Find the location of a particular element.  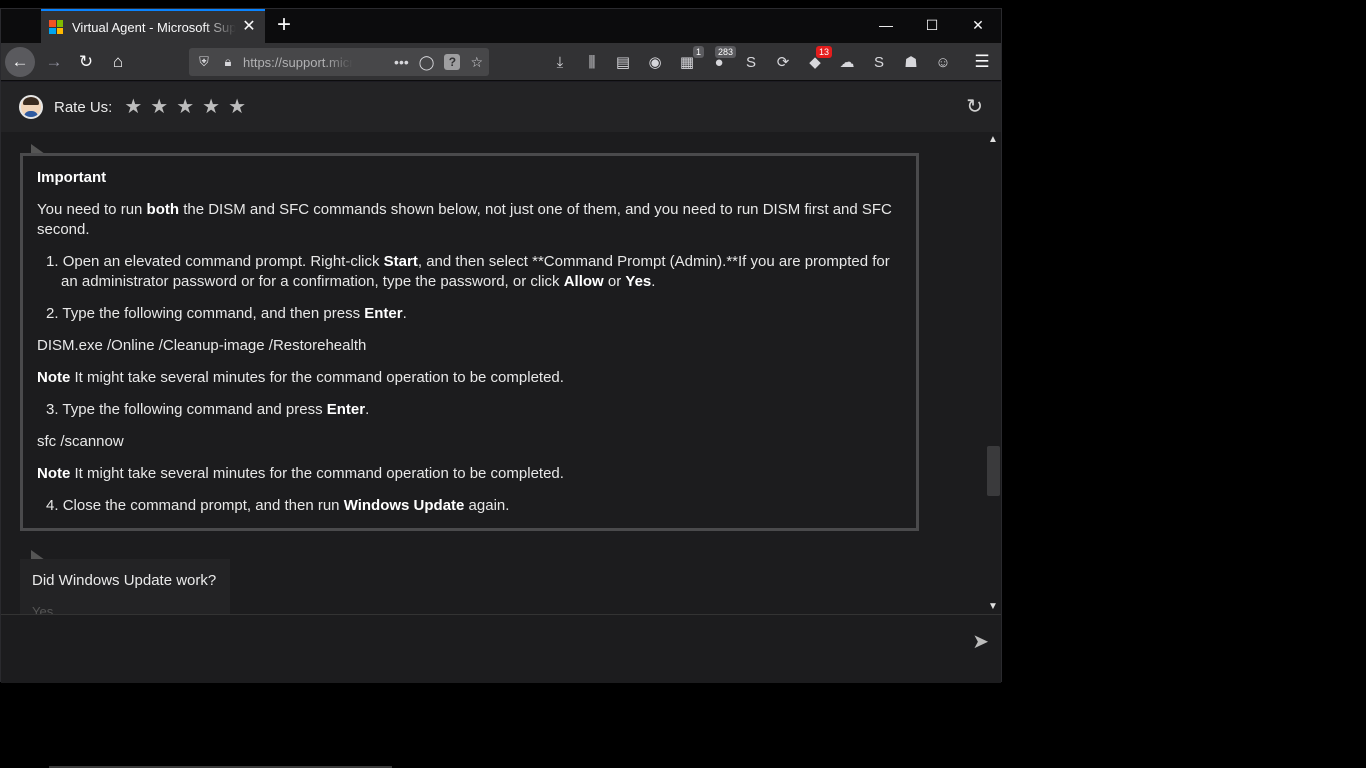

hamburger-menu-icon: ☰ is located at coordinates (982, 61).